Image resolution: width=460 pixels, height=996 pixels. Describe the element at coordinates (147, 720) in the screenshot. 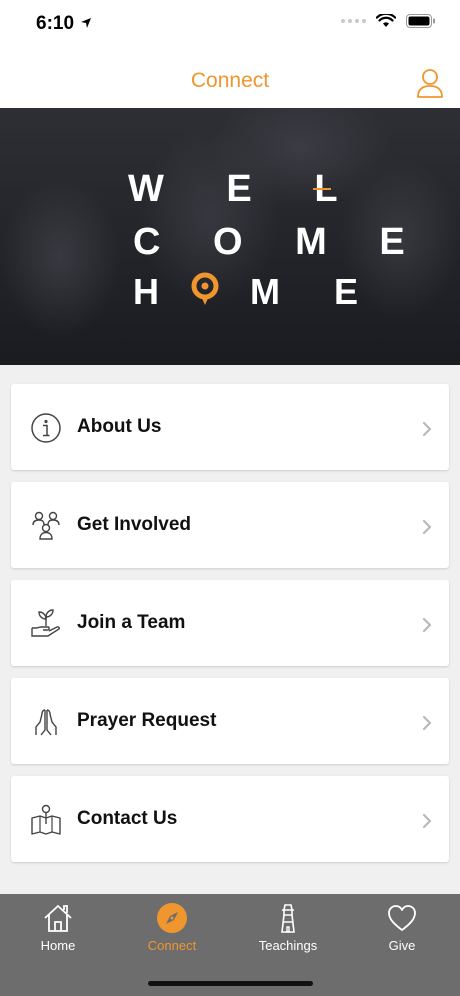

I see `menu-item-label: Prayer Request` at that location.